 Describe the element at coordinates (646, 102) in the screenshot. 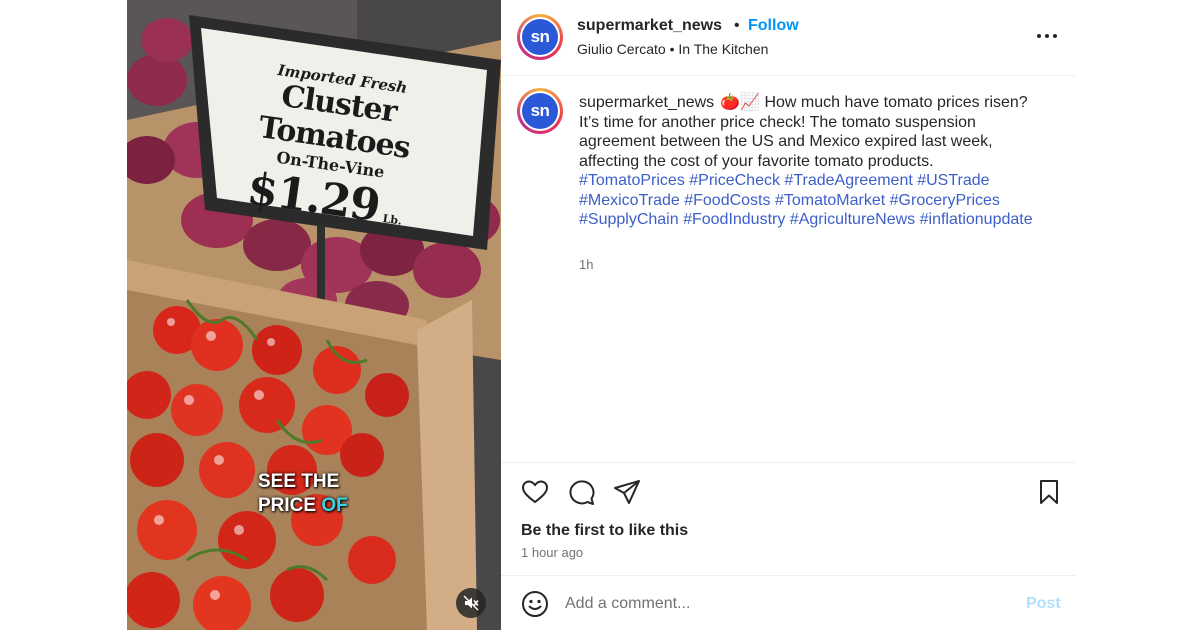

I see `caption-username: supermarket_news` at that location.